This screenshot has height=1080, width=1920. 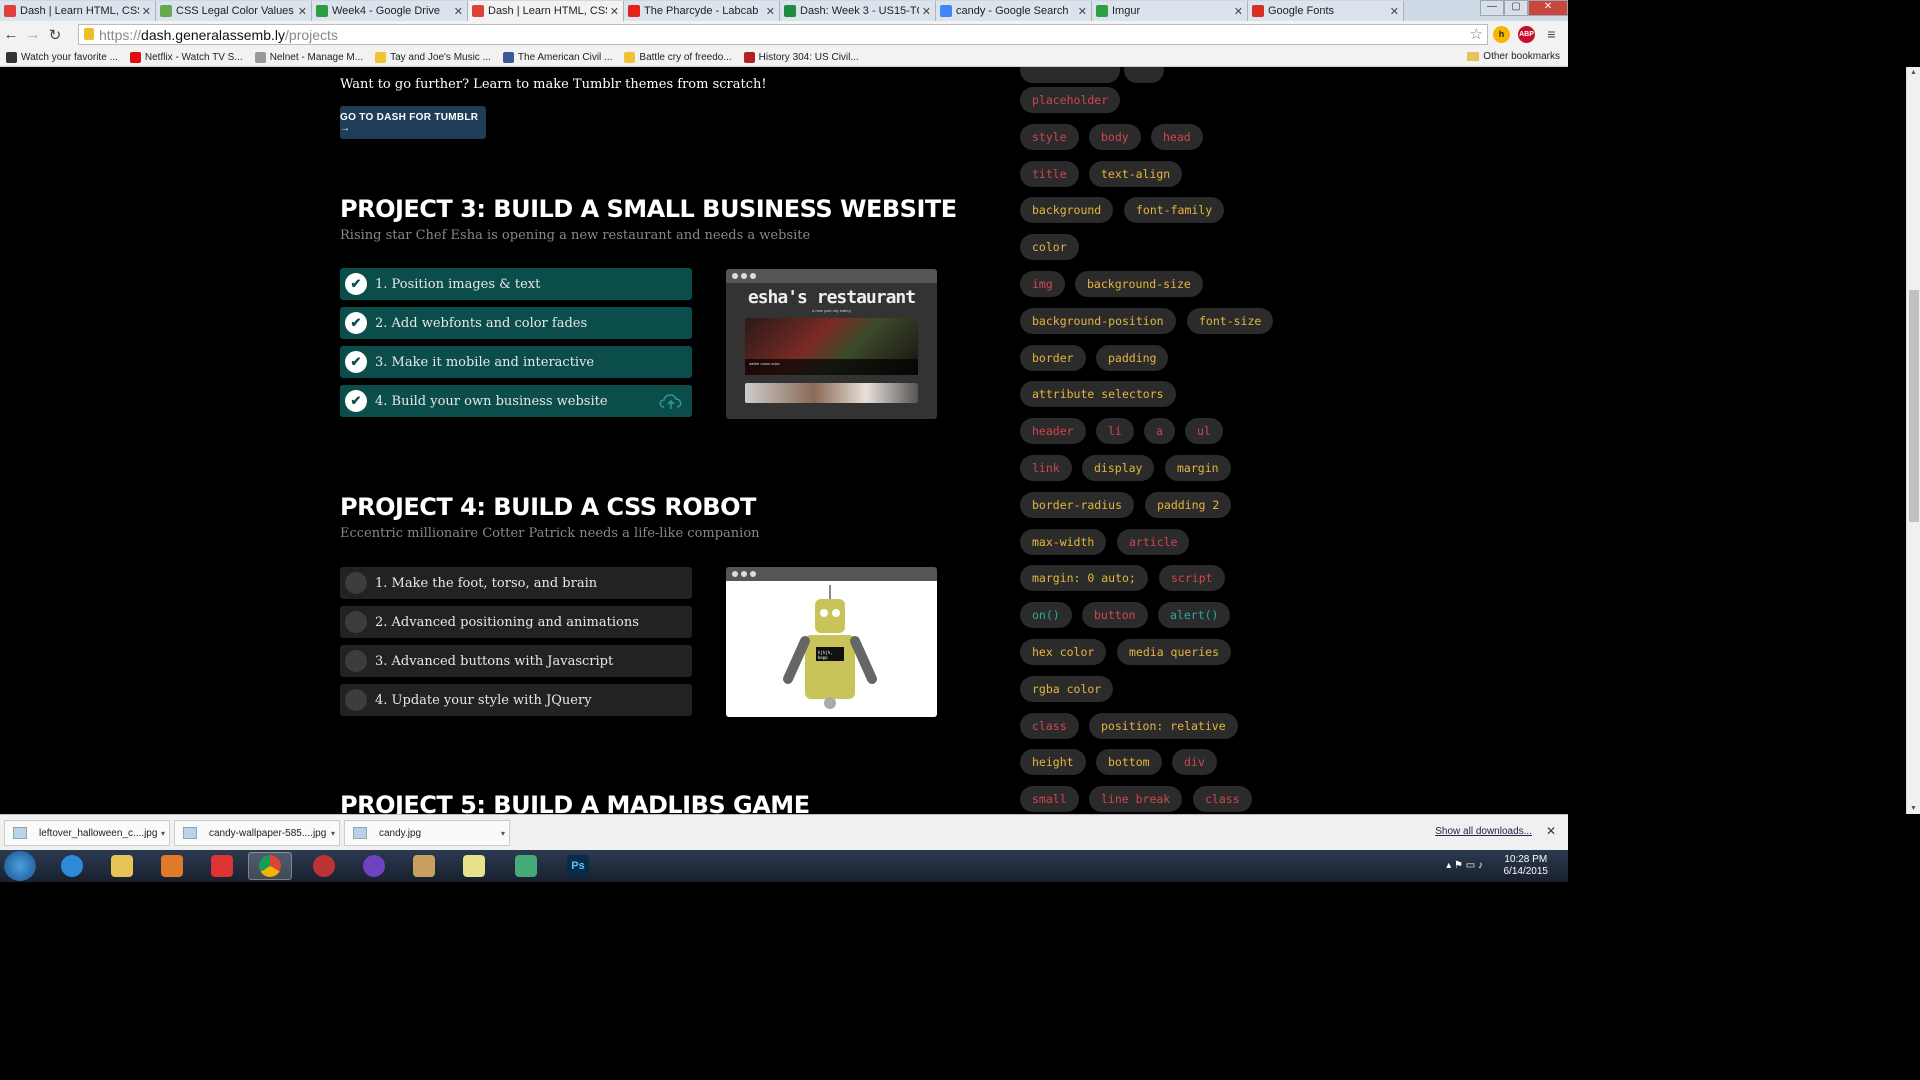 What do you see at coordinates (424, 866) in the screenshot?
I see `paint-icon` at bounding box center [424, 866].